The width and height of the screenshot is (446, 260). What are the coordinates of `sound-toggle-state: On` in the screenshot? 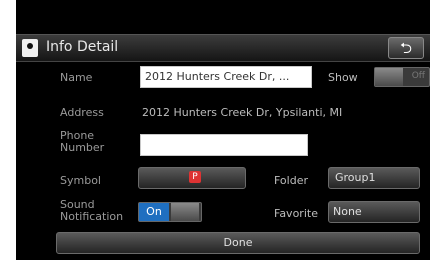 It's located at (154, 212).